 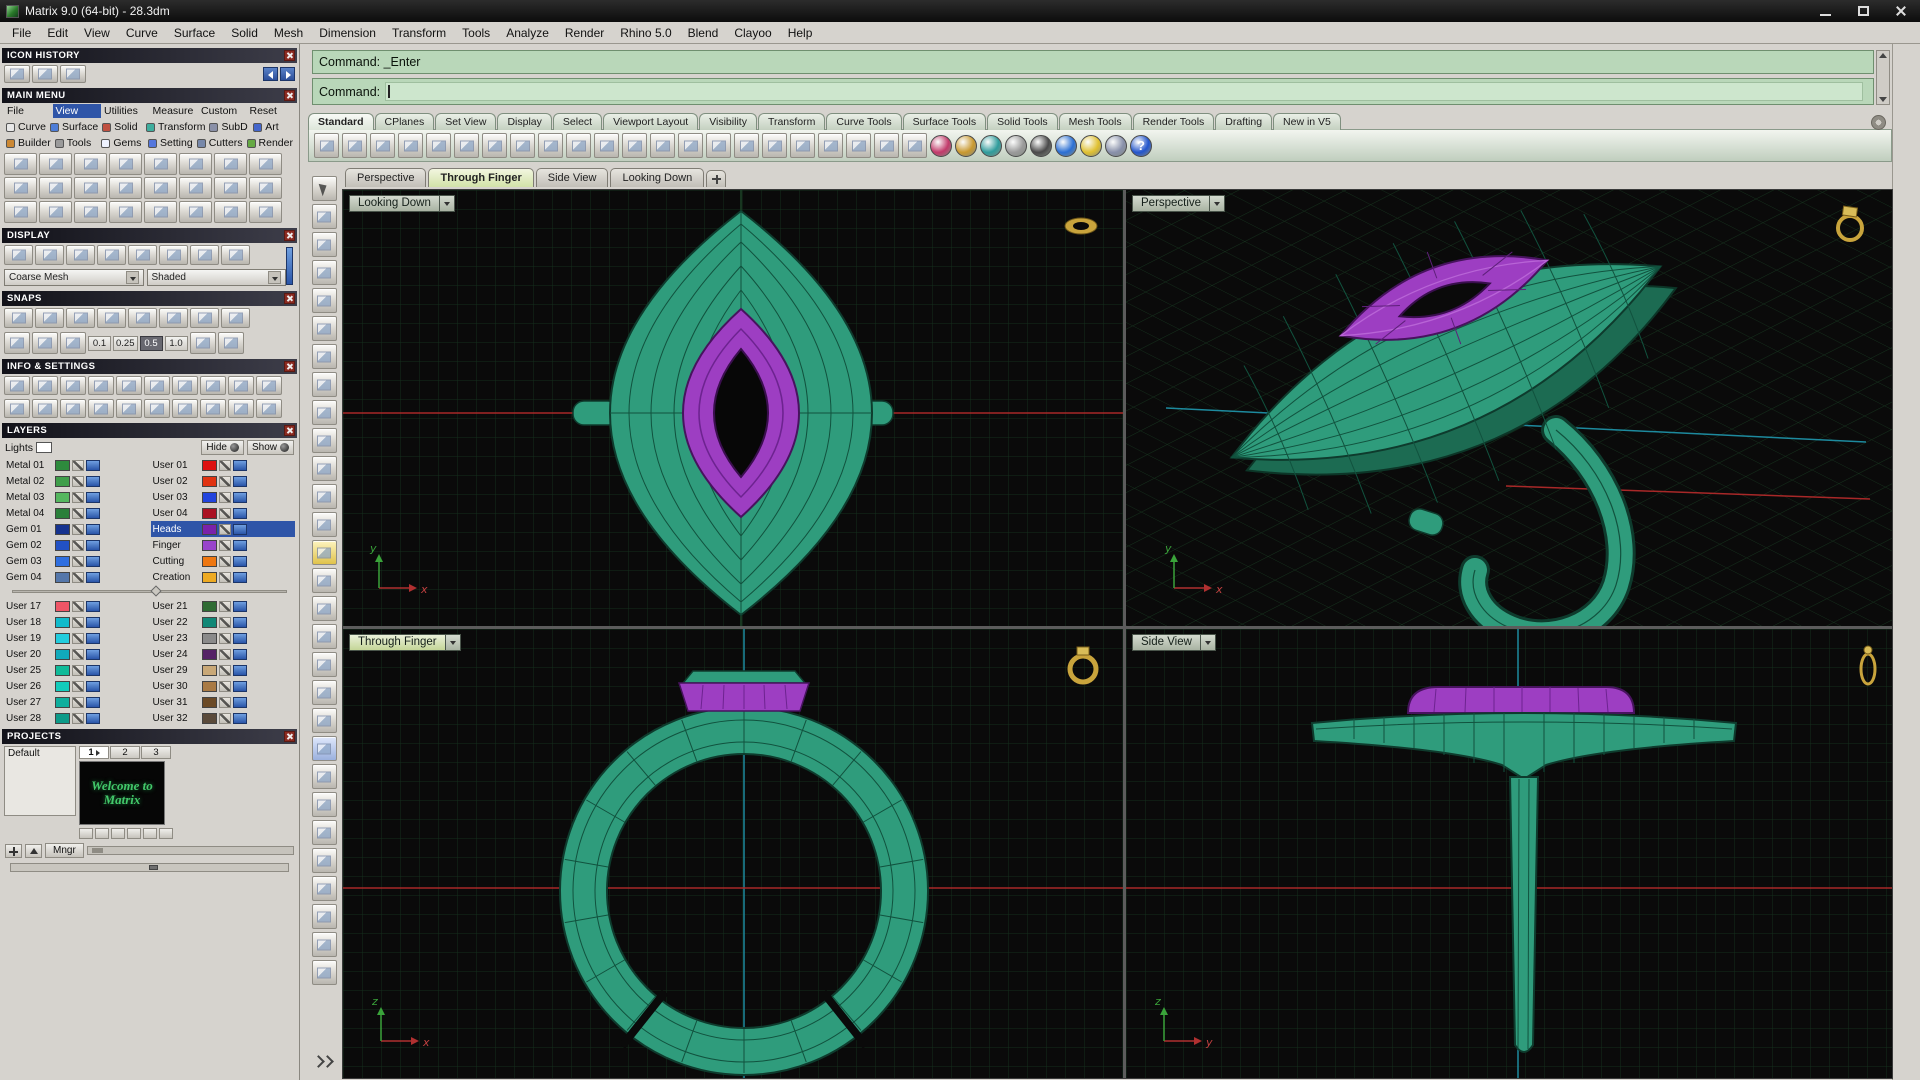 I want to click on toolbar-sphere-icon: ?, so click(x=1141, y=145).